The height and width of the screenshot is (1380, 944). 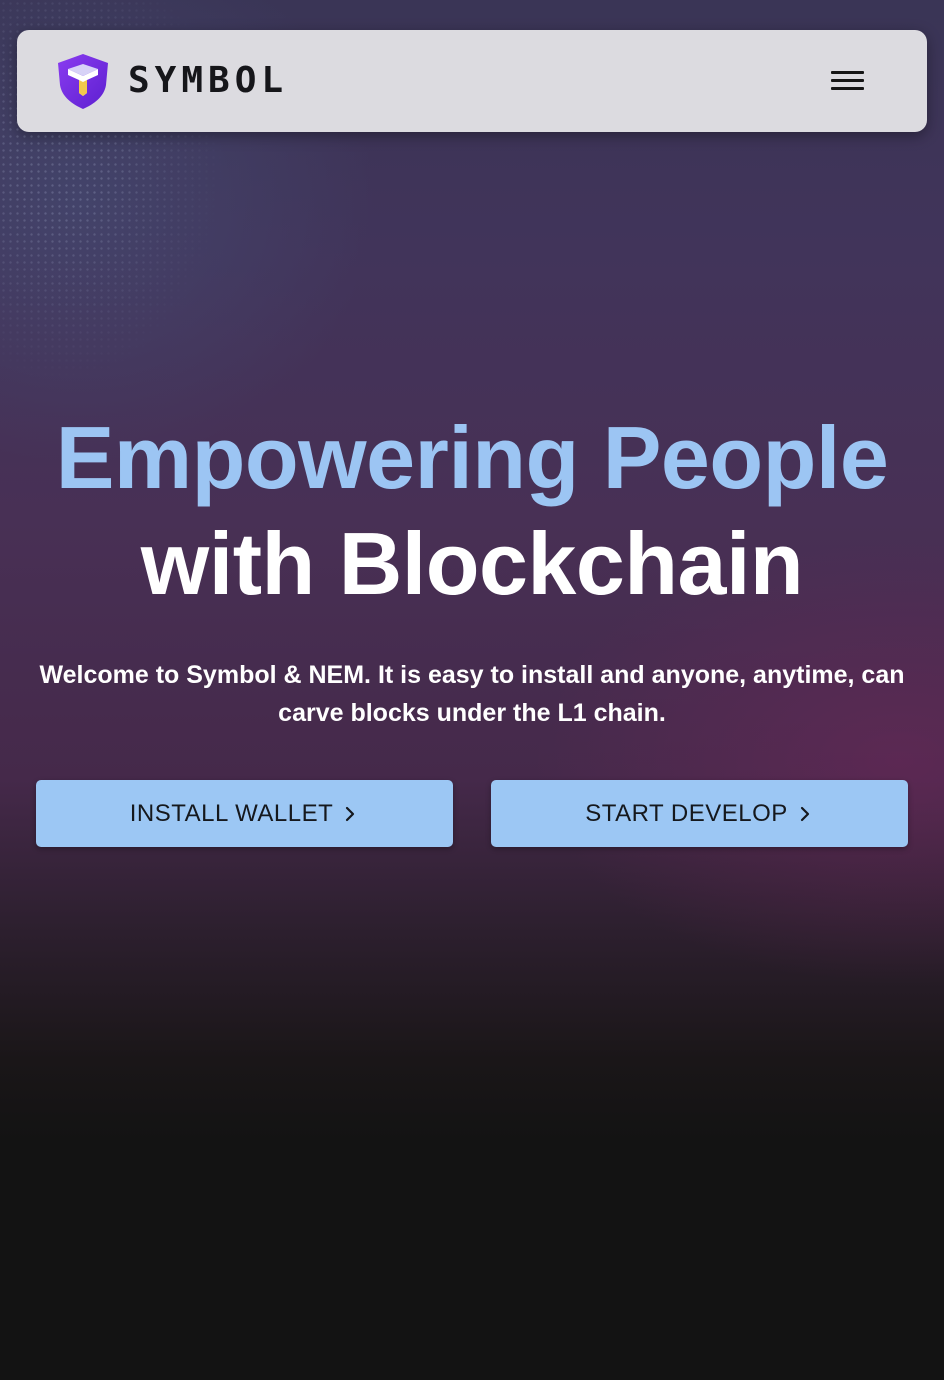 What do you see at coordinates (231, 813) in the screenshot?
I see `install-wallet-label: INSTALL WALLET` at bounding box center [231, 813].